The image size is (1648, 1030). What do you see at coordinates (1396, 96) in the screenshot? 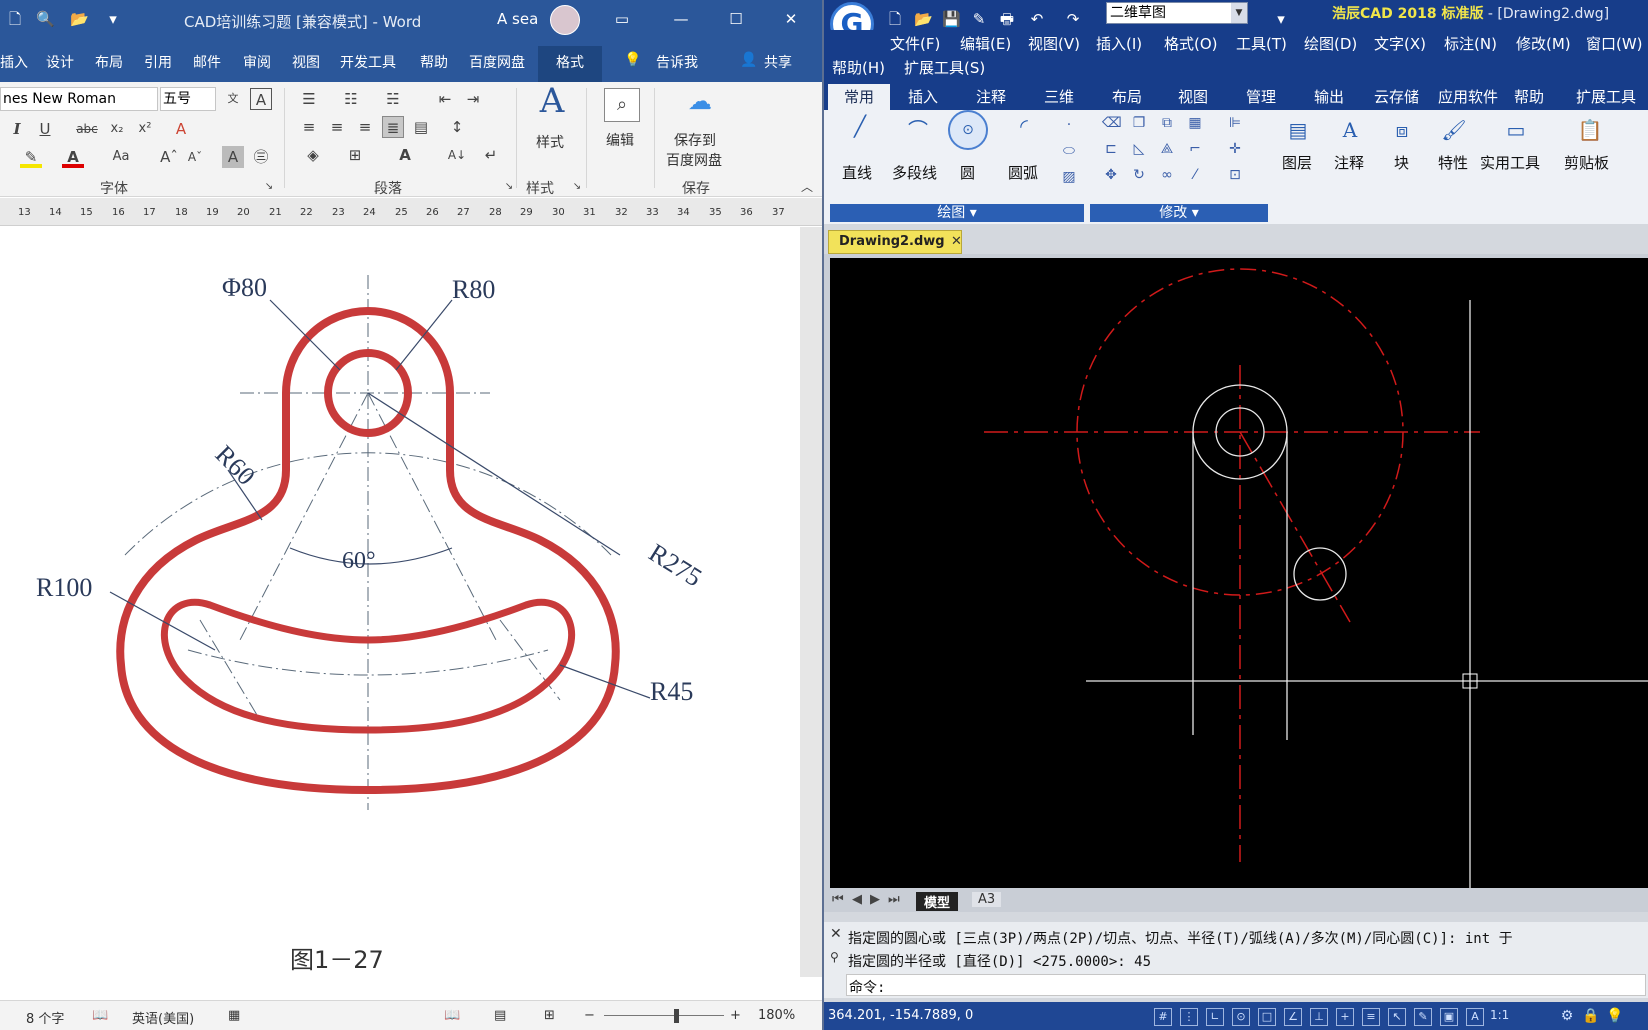
I see `rtab-cloud: 云存储` at bounding box center [1396, 96].